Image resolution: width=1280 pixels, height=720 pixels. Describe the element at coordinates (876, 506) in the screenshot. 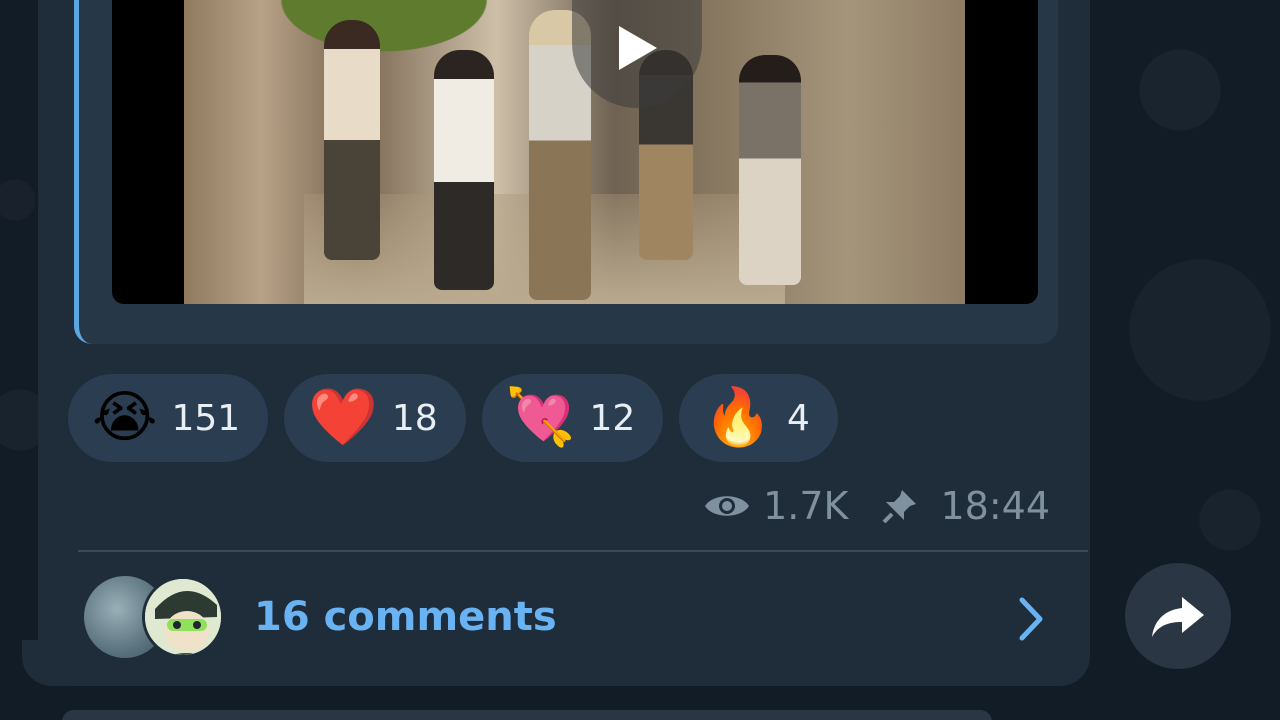

I see `post-meta: 1.7K 18:44` at that location.